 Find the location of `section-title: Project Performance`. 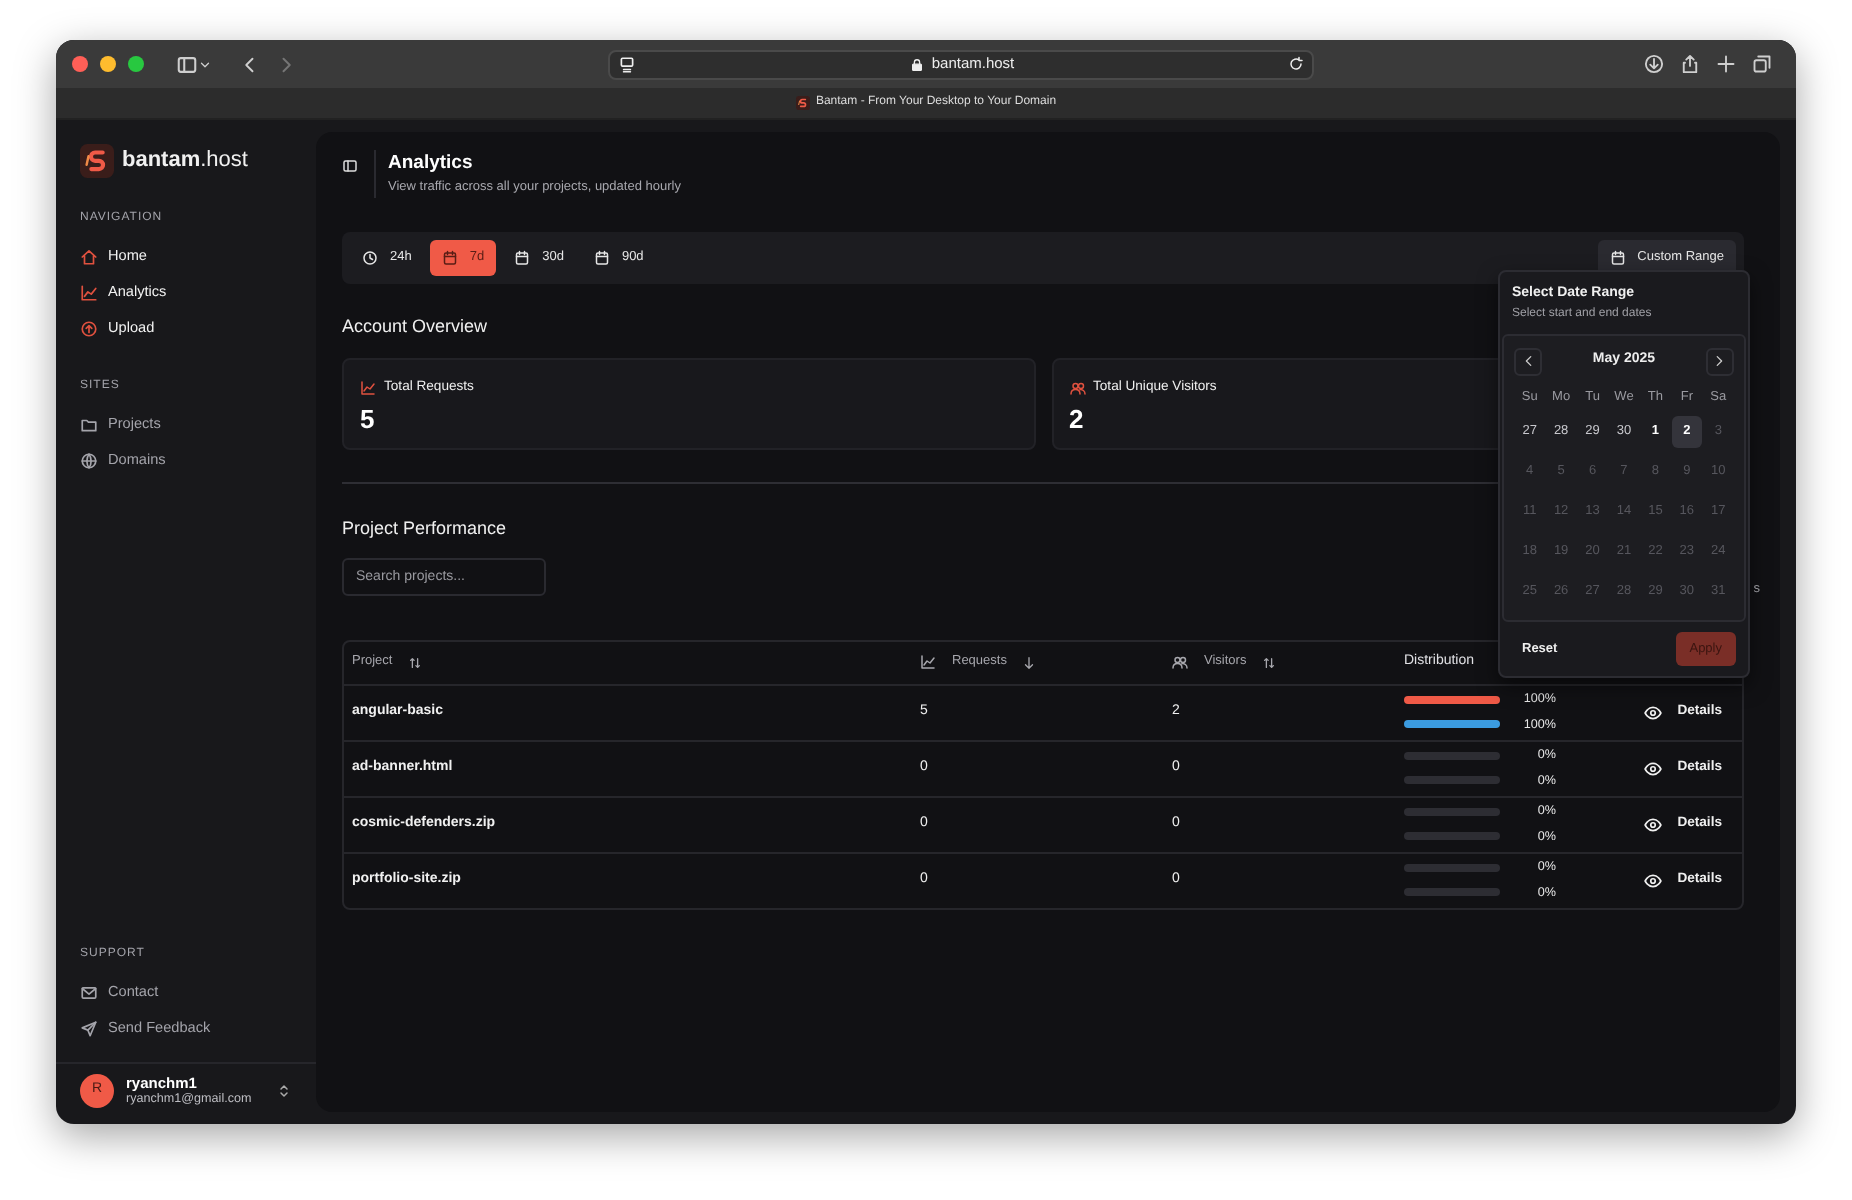

section-title: Project Performance is located at coordinates (425, 528).